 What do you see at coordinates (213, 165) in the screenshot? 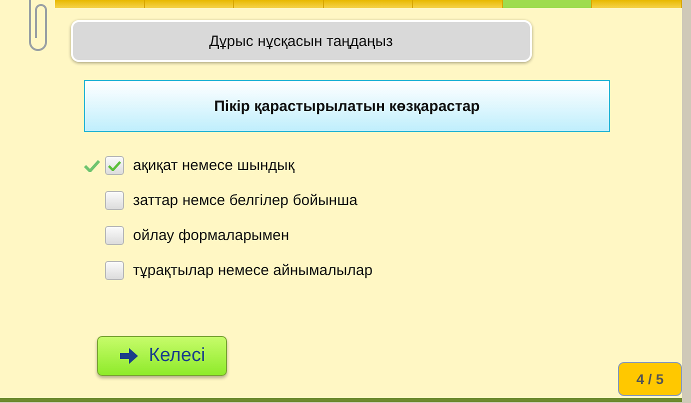
I see `option-label: ақиқат немесе шындық` at bounding box center [213, 165].